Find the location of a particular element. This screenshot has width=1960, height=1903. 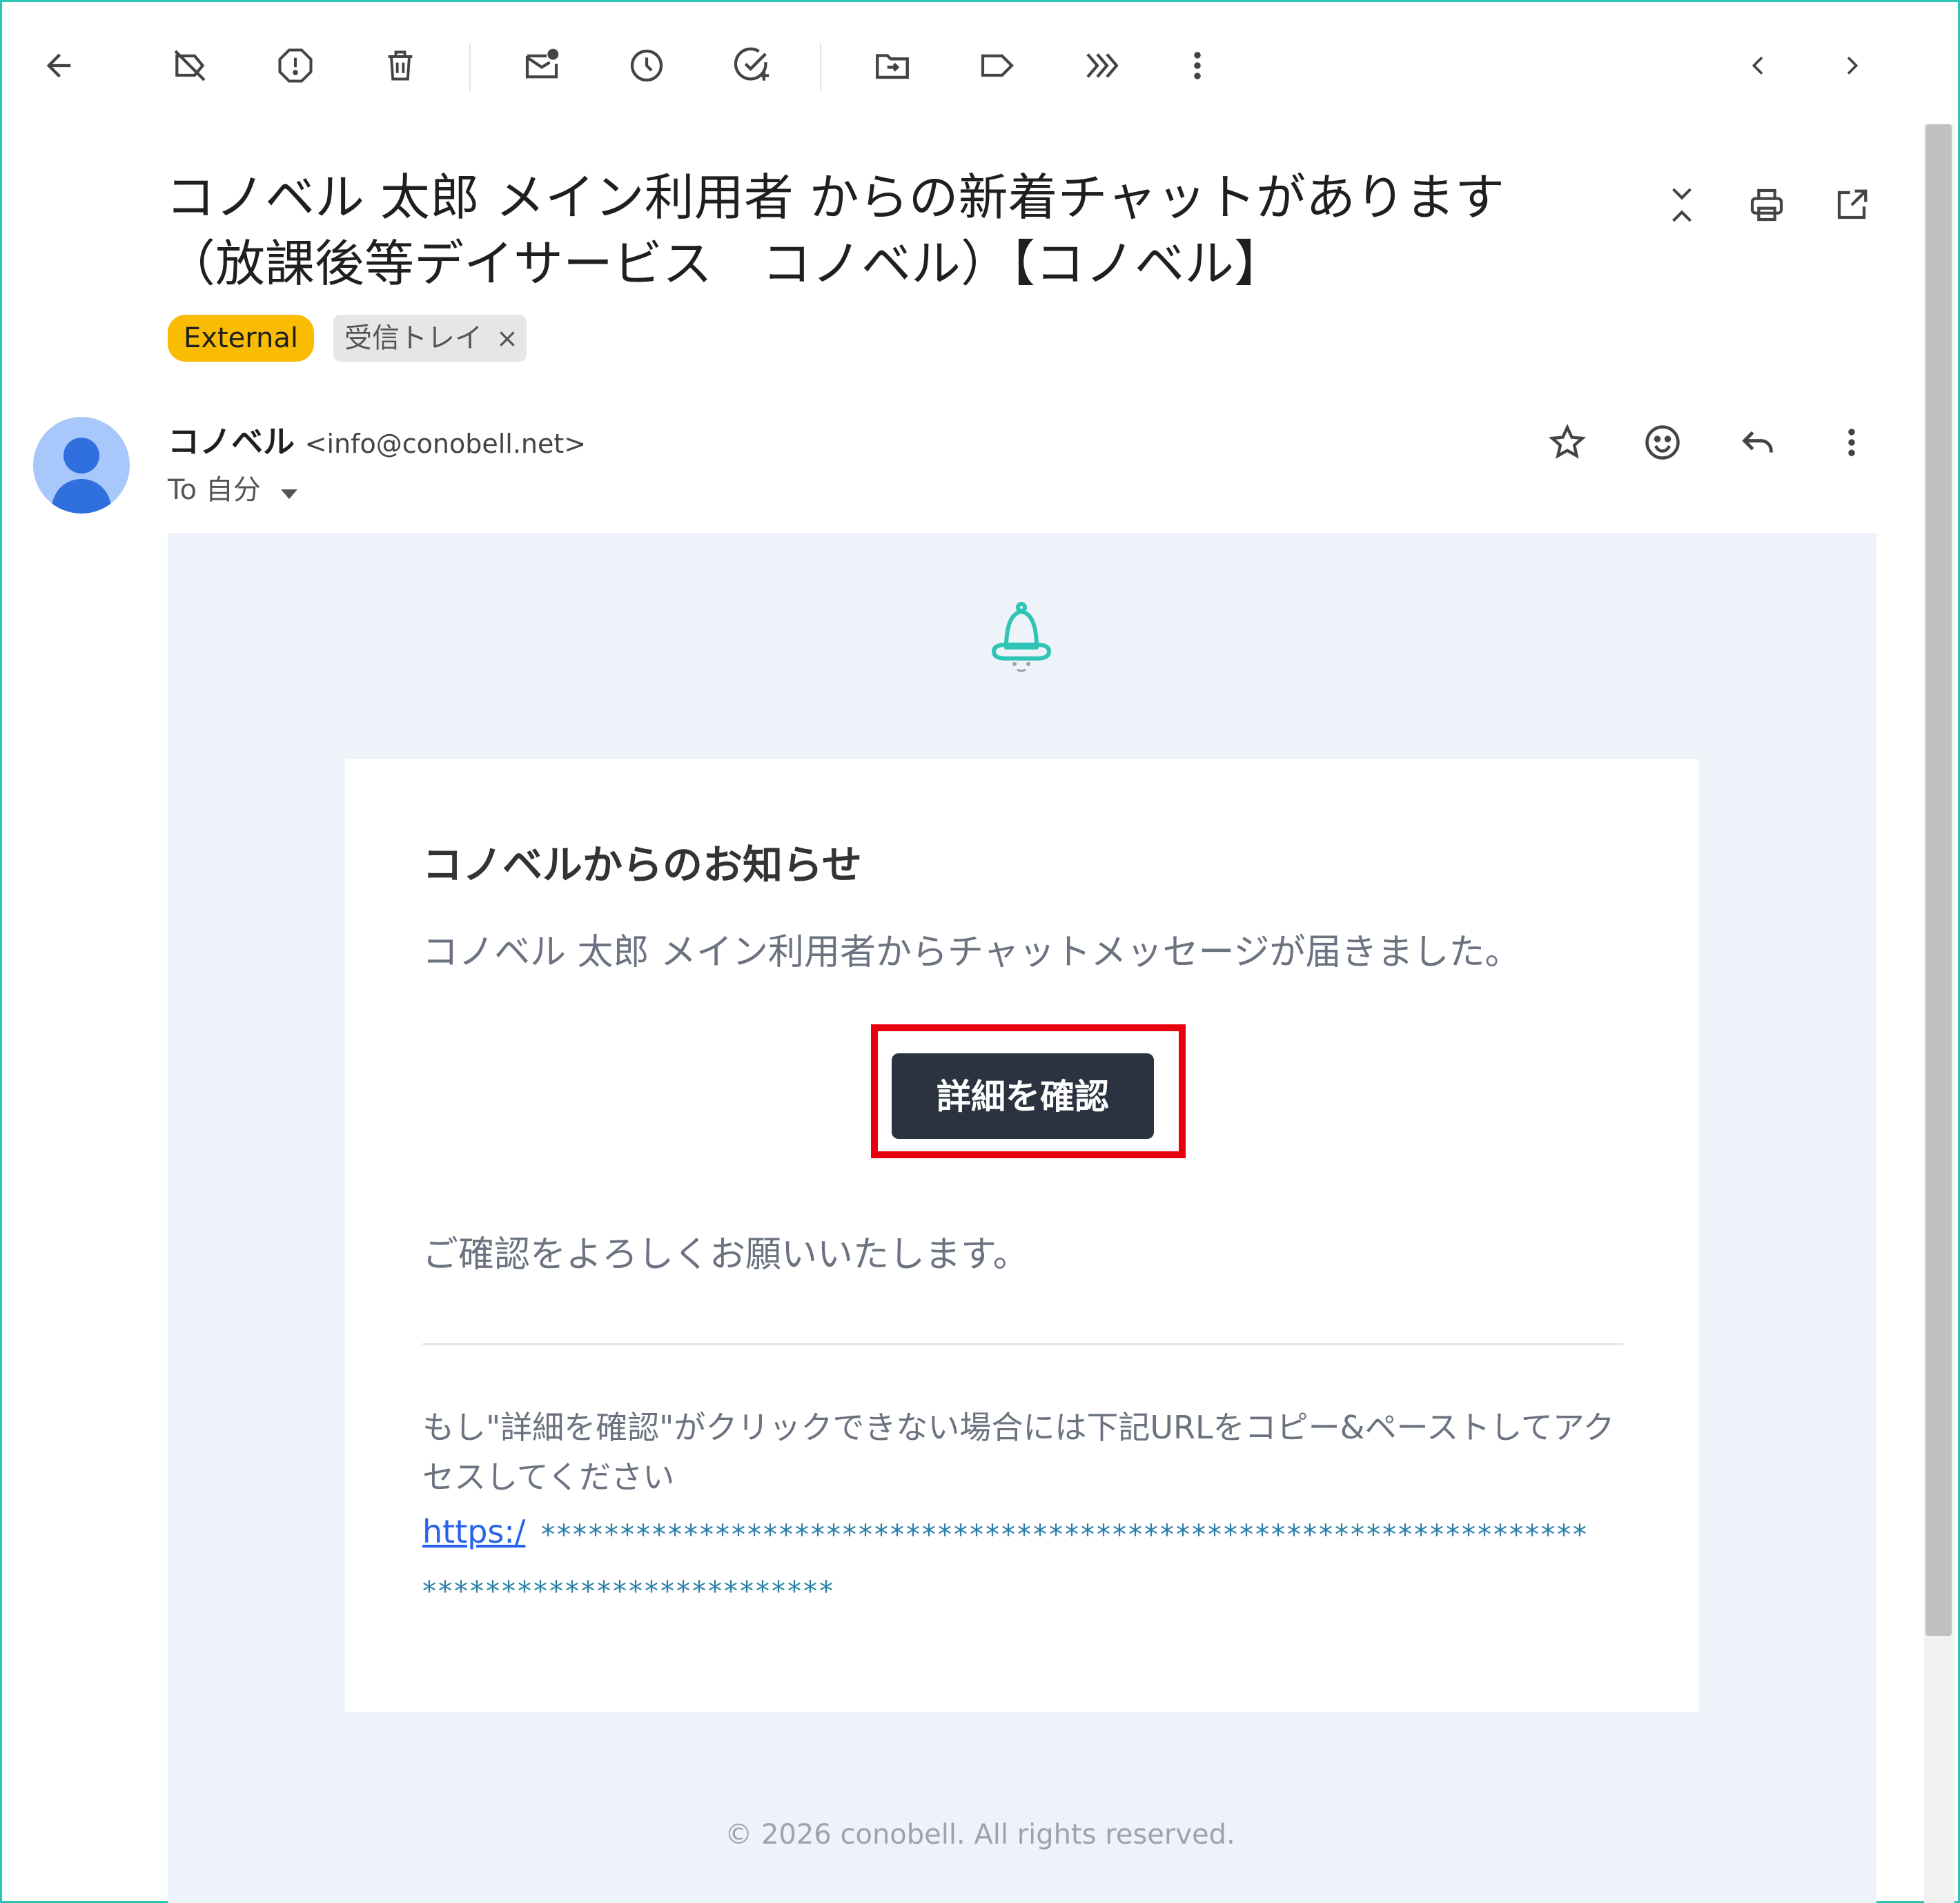

card-message: コノベル 太郎 メイン利用者からチャットメッセージが届きました。 is located at coordinates (971, 953).